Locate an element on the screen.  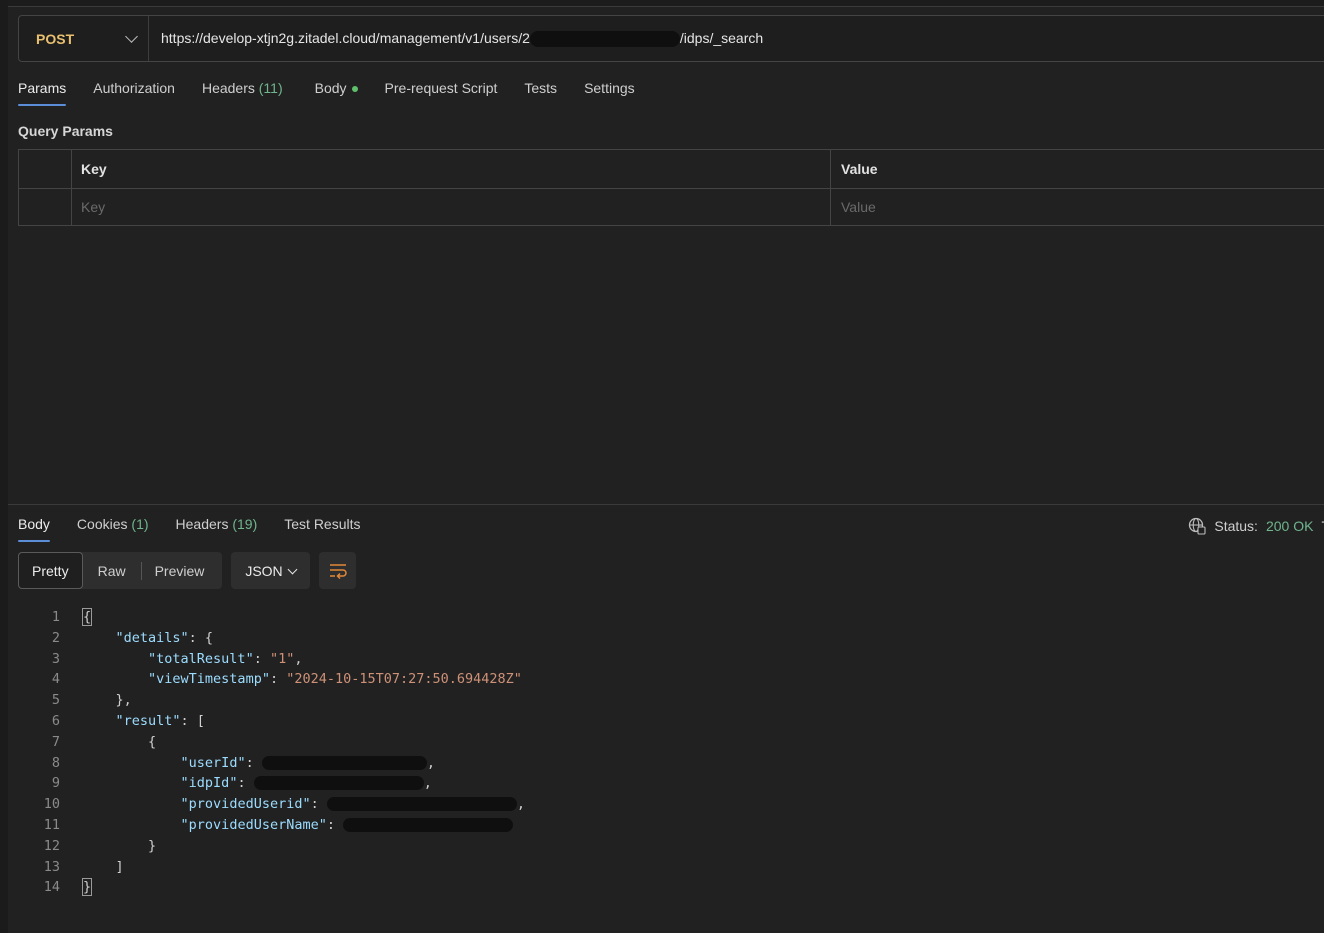
tab-tests: Tests is located at coordinates (540, 93).